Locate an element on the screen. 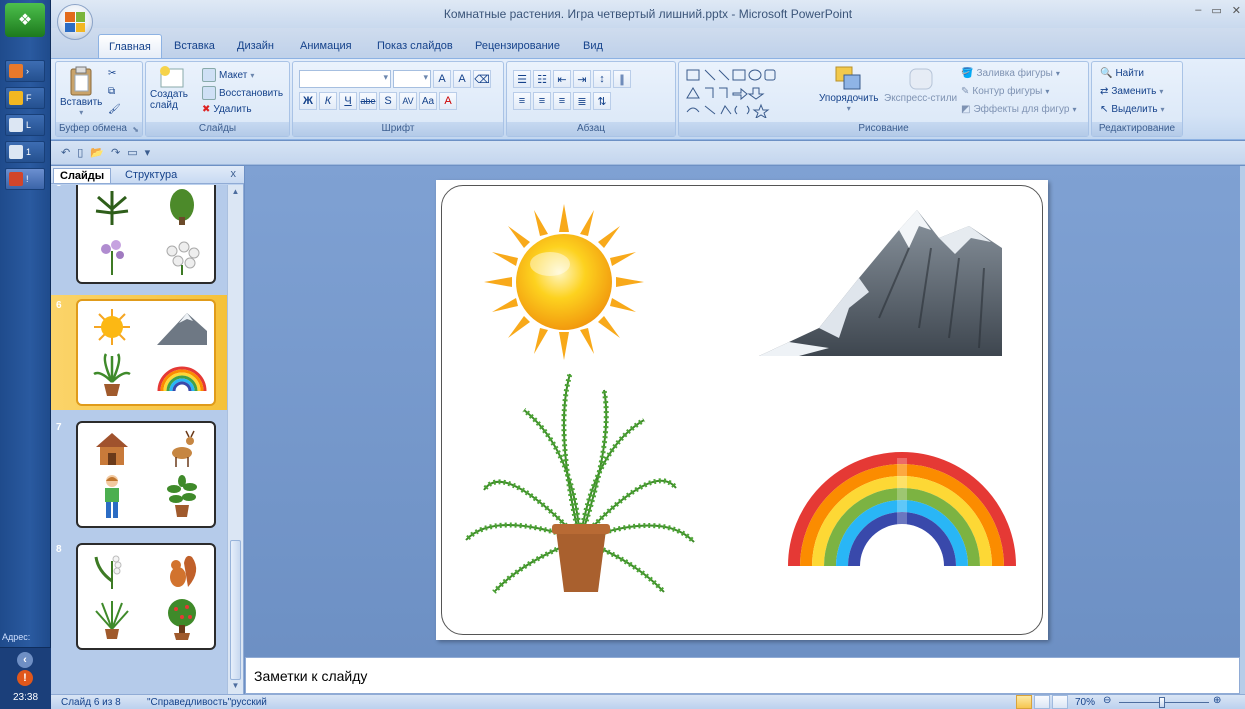 This screenshot has width=1245, height=709. theme-name: "Справедливость" is located at coordinates (189, 702).